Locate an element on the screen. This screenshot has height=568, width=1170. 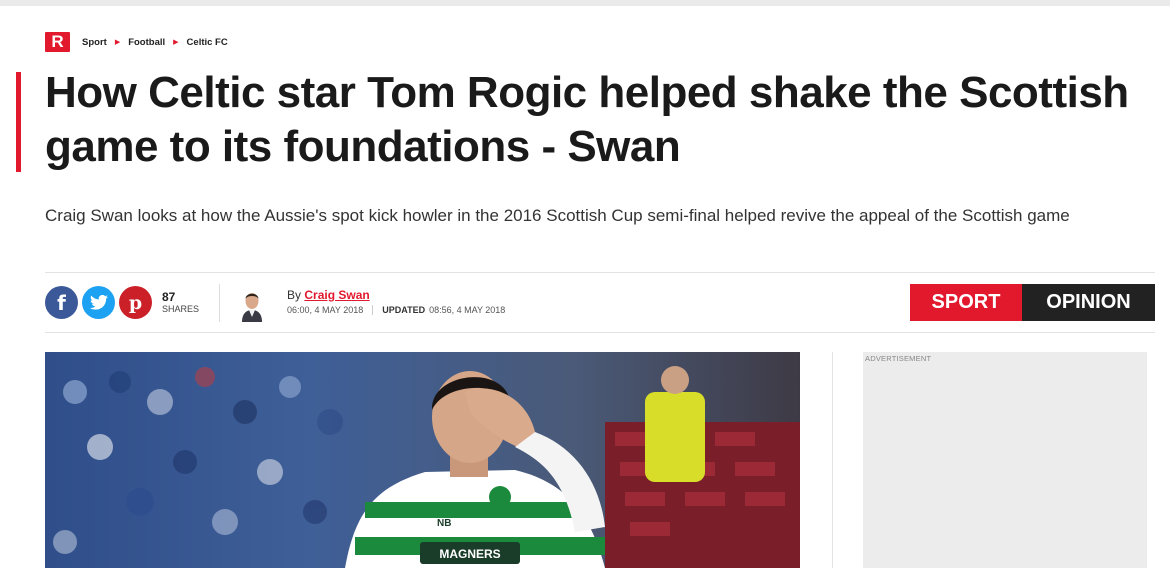
pinterest-share-button: p is located at coordinates (135, 302).